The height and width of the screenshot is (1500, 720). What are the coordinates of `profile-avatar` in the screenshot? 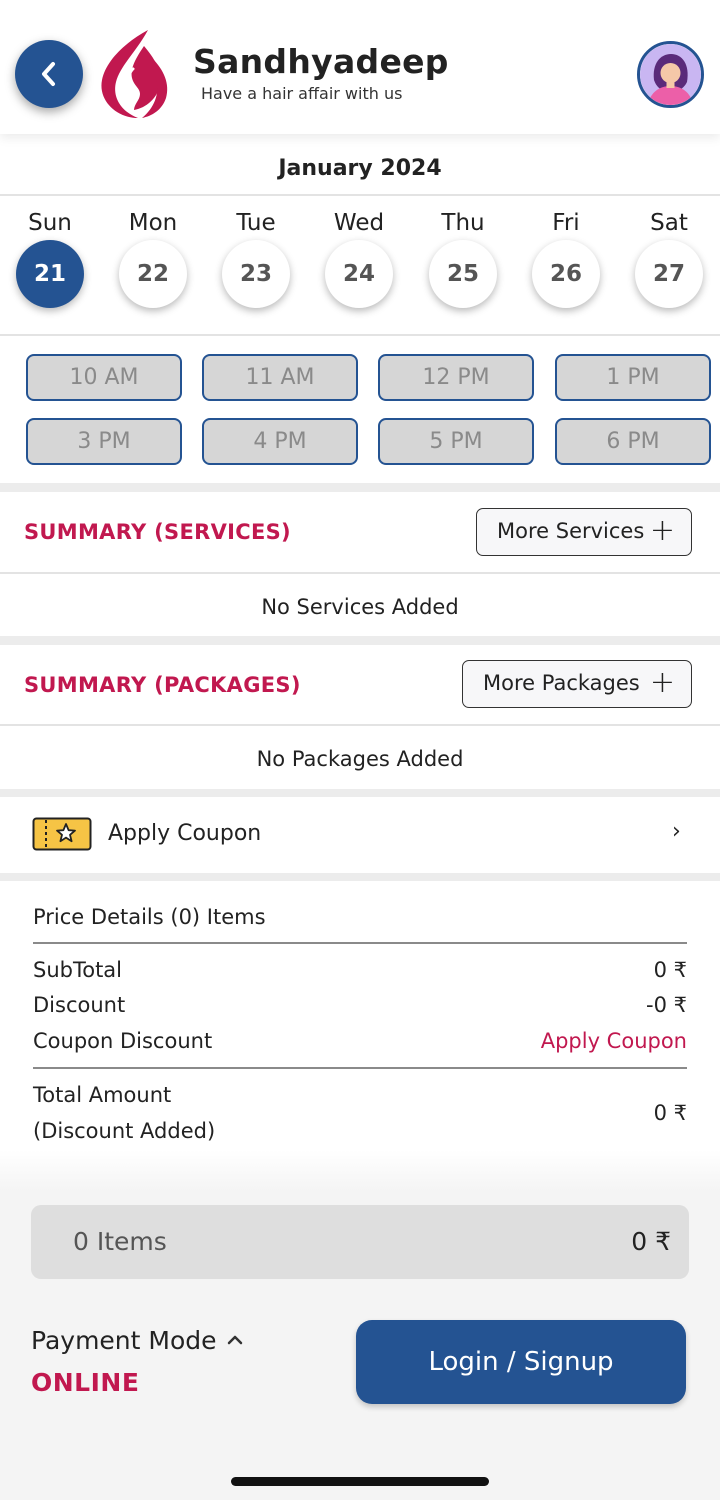 It's located at (670, 74).